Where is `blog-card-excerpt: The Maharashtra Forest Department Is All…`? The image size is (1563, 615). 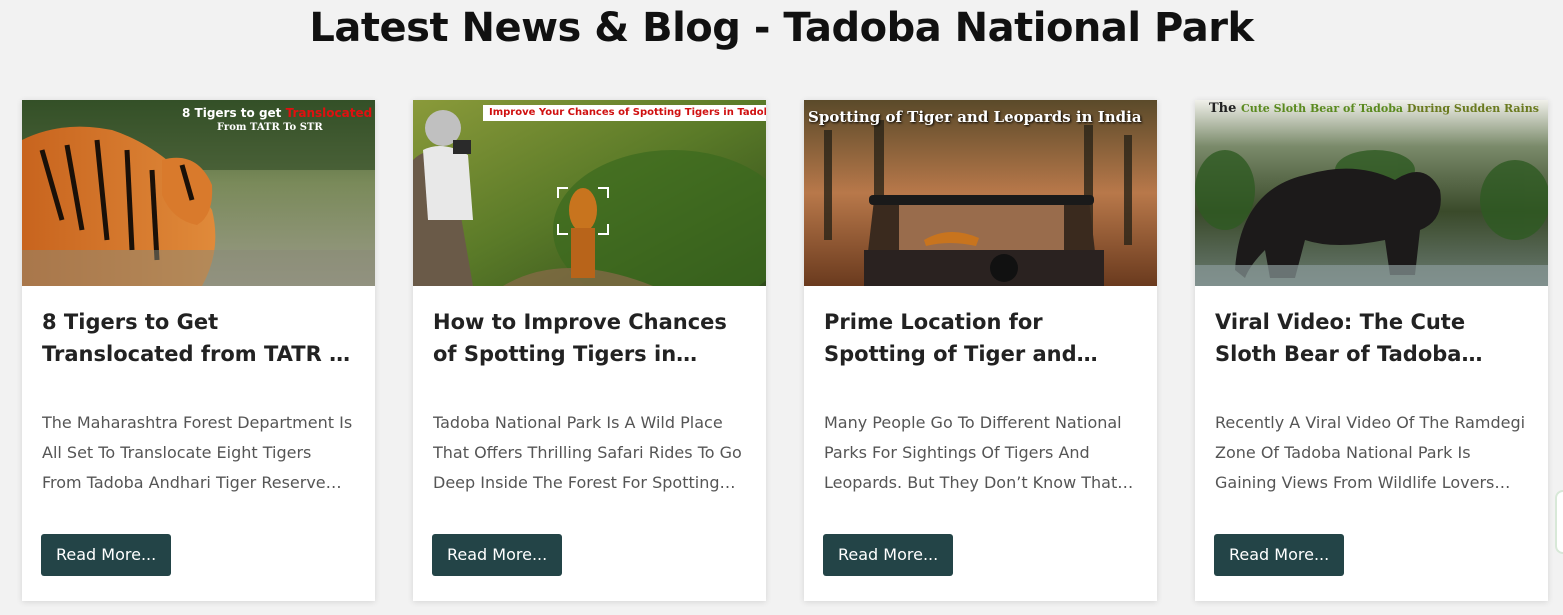 blog-card-excerpt: The Maharashtra Forest Department Is All… is located at coordinates (197, 452).